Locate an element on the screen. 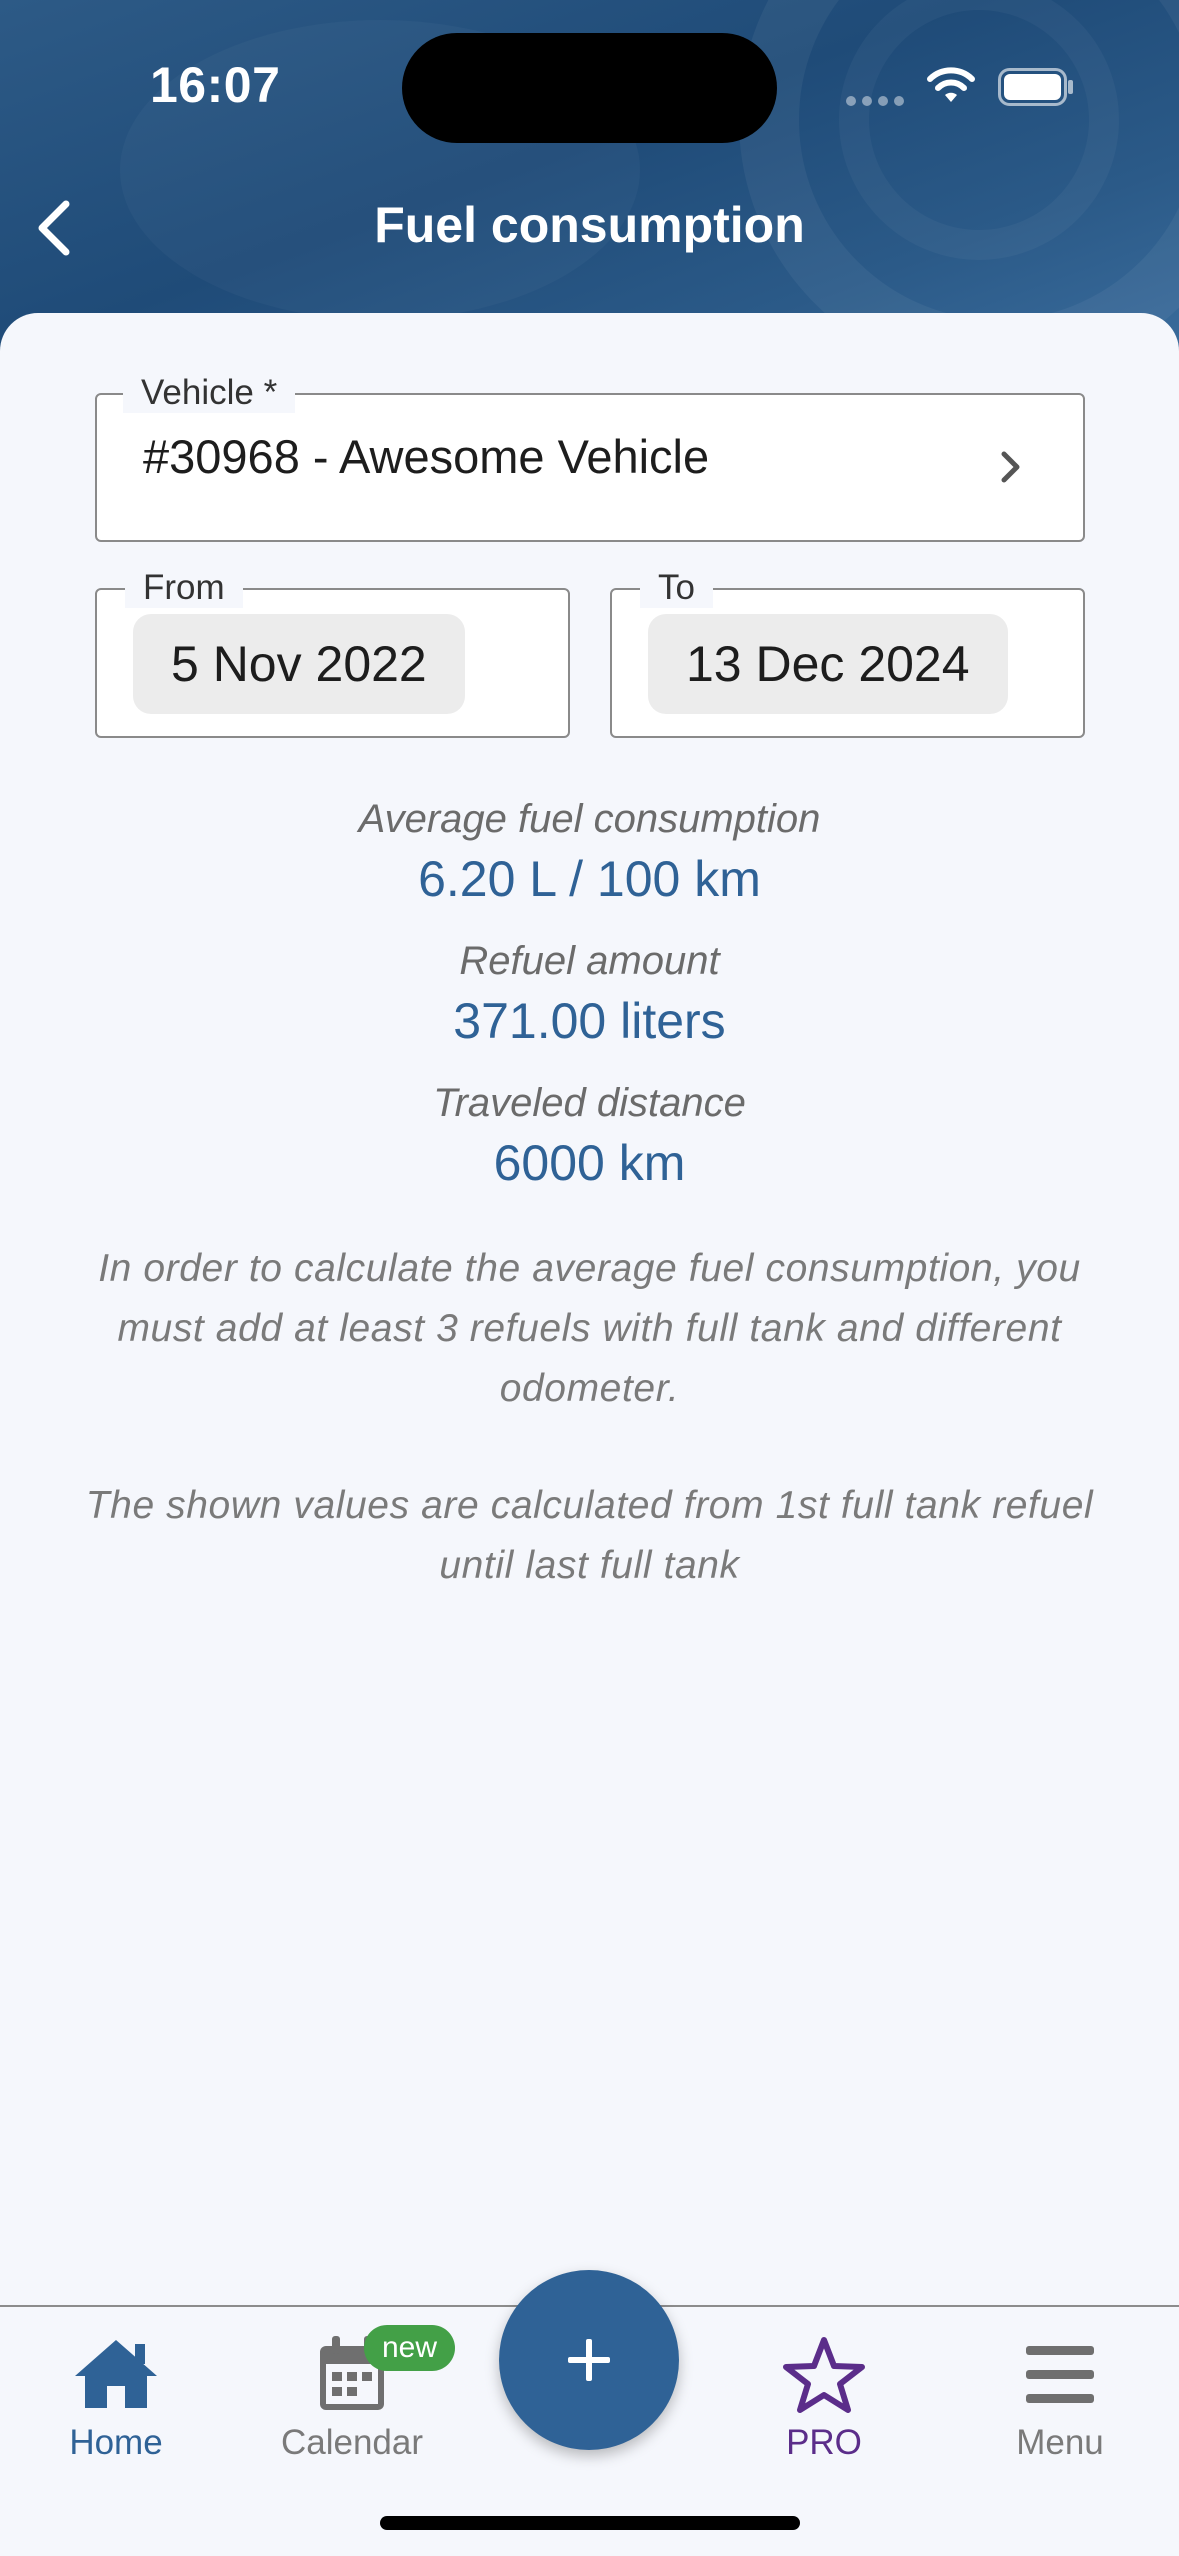 Image resolution: width=1179 pixels, height=2556 pixels. to-date-field: To 13 Dec 2024 is located at coordinates (847, 653).